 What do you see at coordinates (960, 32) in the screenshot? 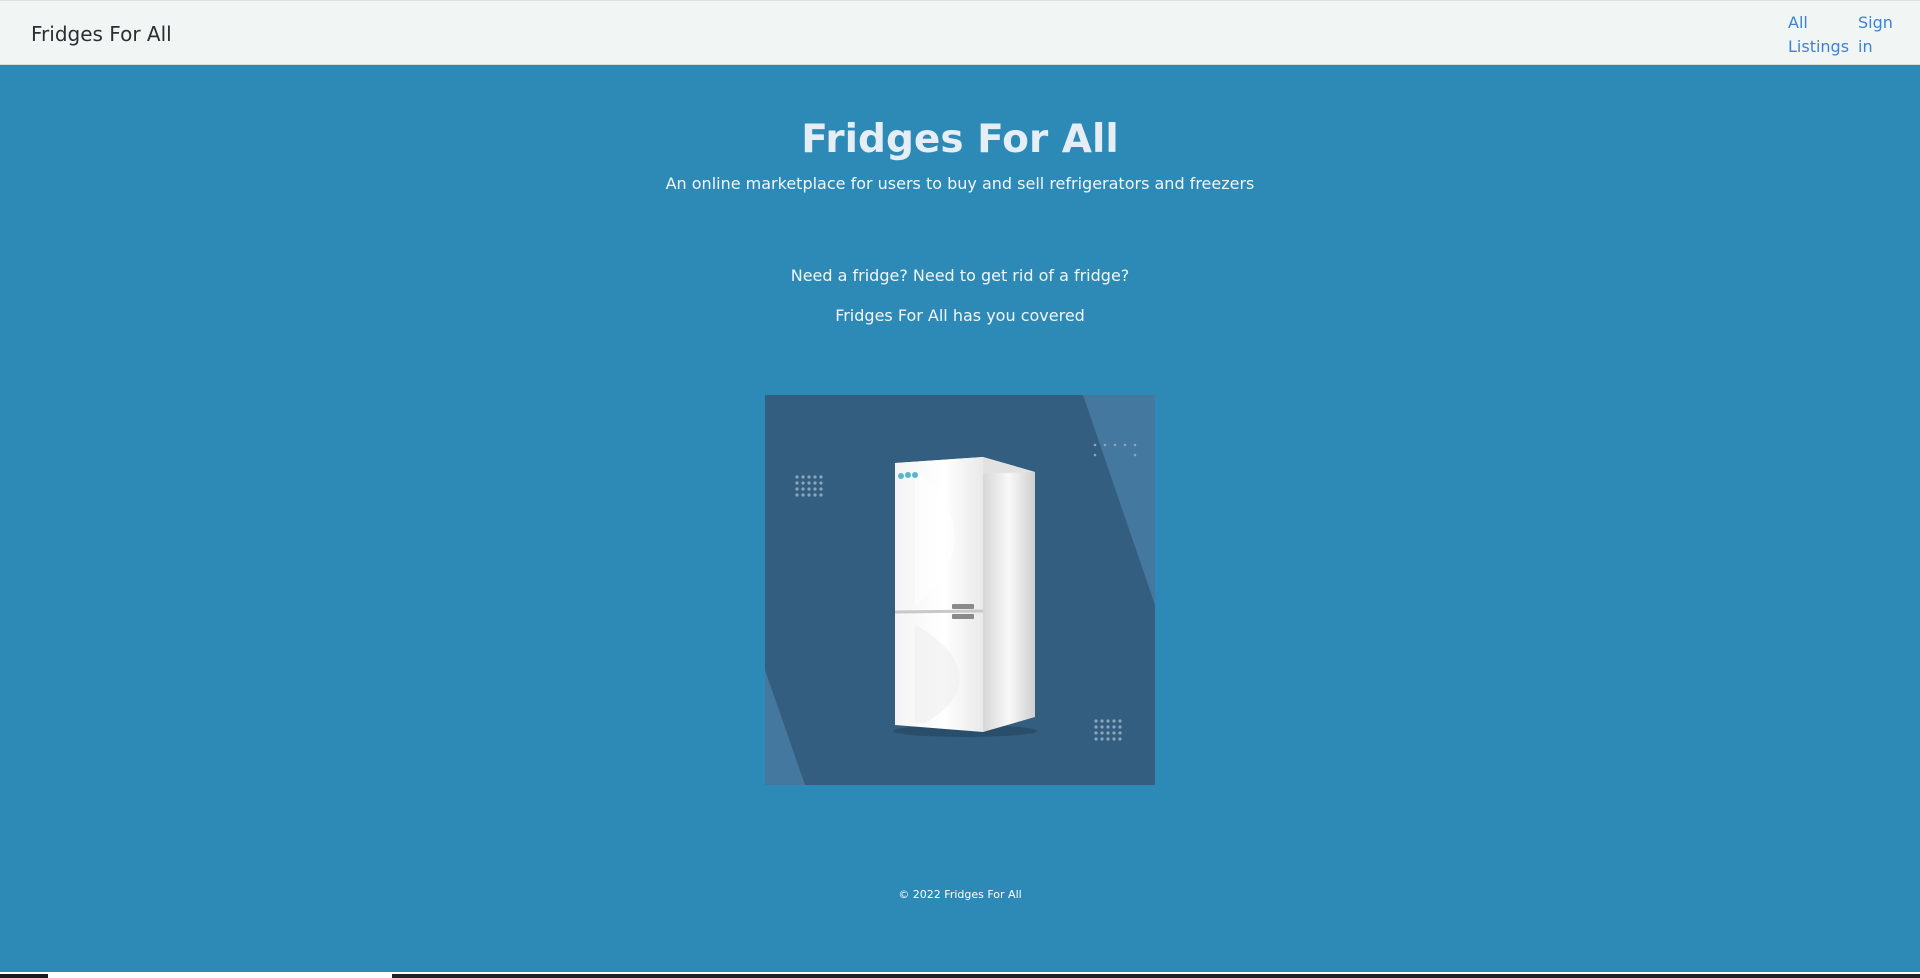
I see `navbar: Fridges For All All Listings Sign in` at bounding box center [960, 32].